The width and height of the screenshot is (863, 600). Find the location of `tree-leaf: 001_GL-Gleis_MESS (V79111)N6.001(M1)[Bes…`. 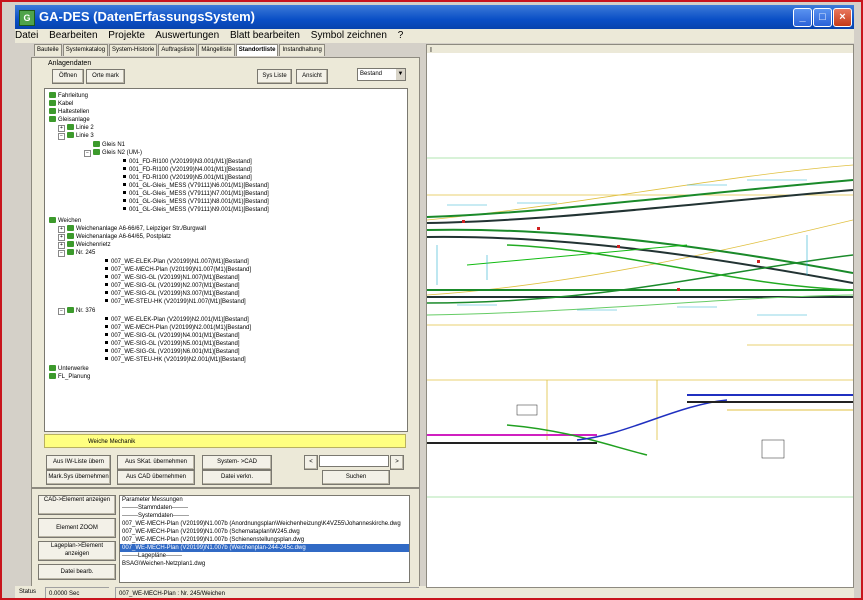

tree-leaf: 001_GL-Gleis_MESS (V79111)N6.001(M1)[Bes… is located at coordinates (196, 186).